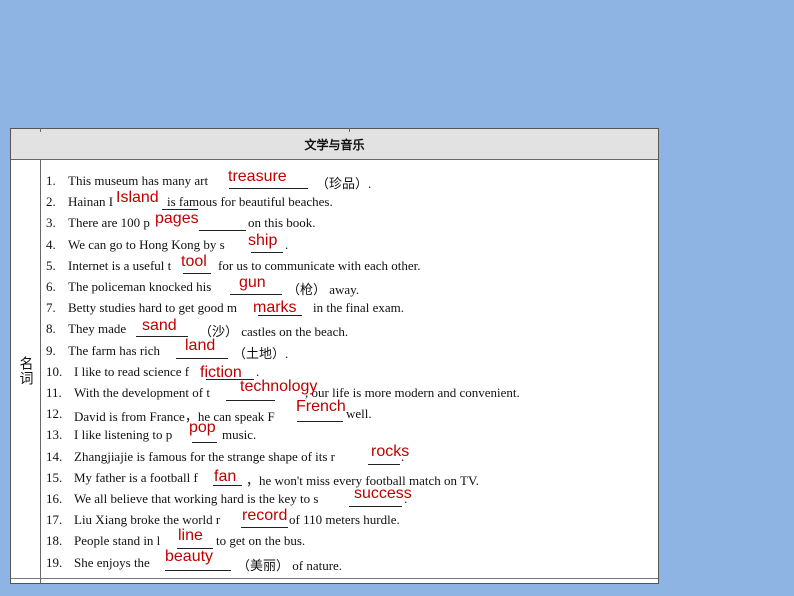  What do you see at coordinates (54, 477) in the screenshot?
I see `row-number: 15.` at bounding box center [54, 477].